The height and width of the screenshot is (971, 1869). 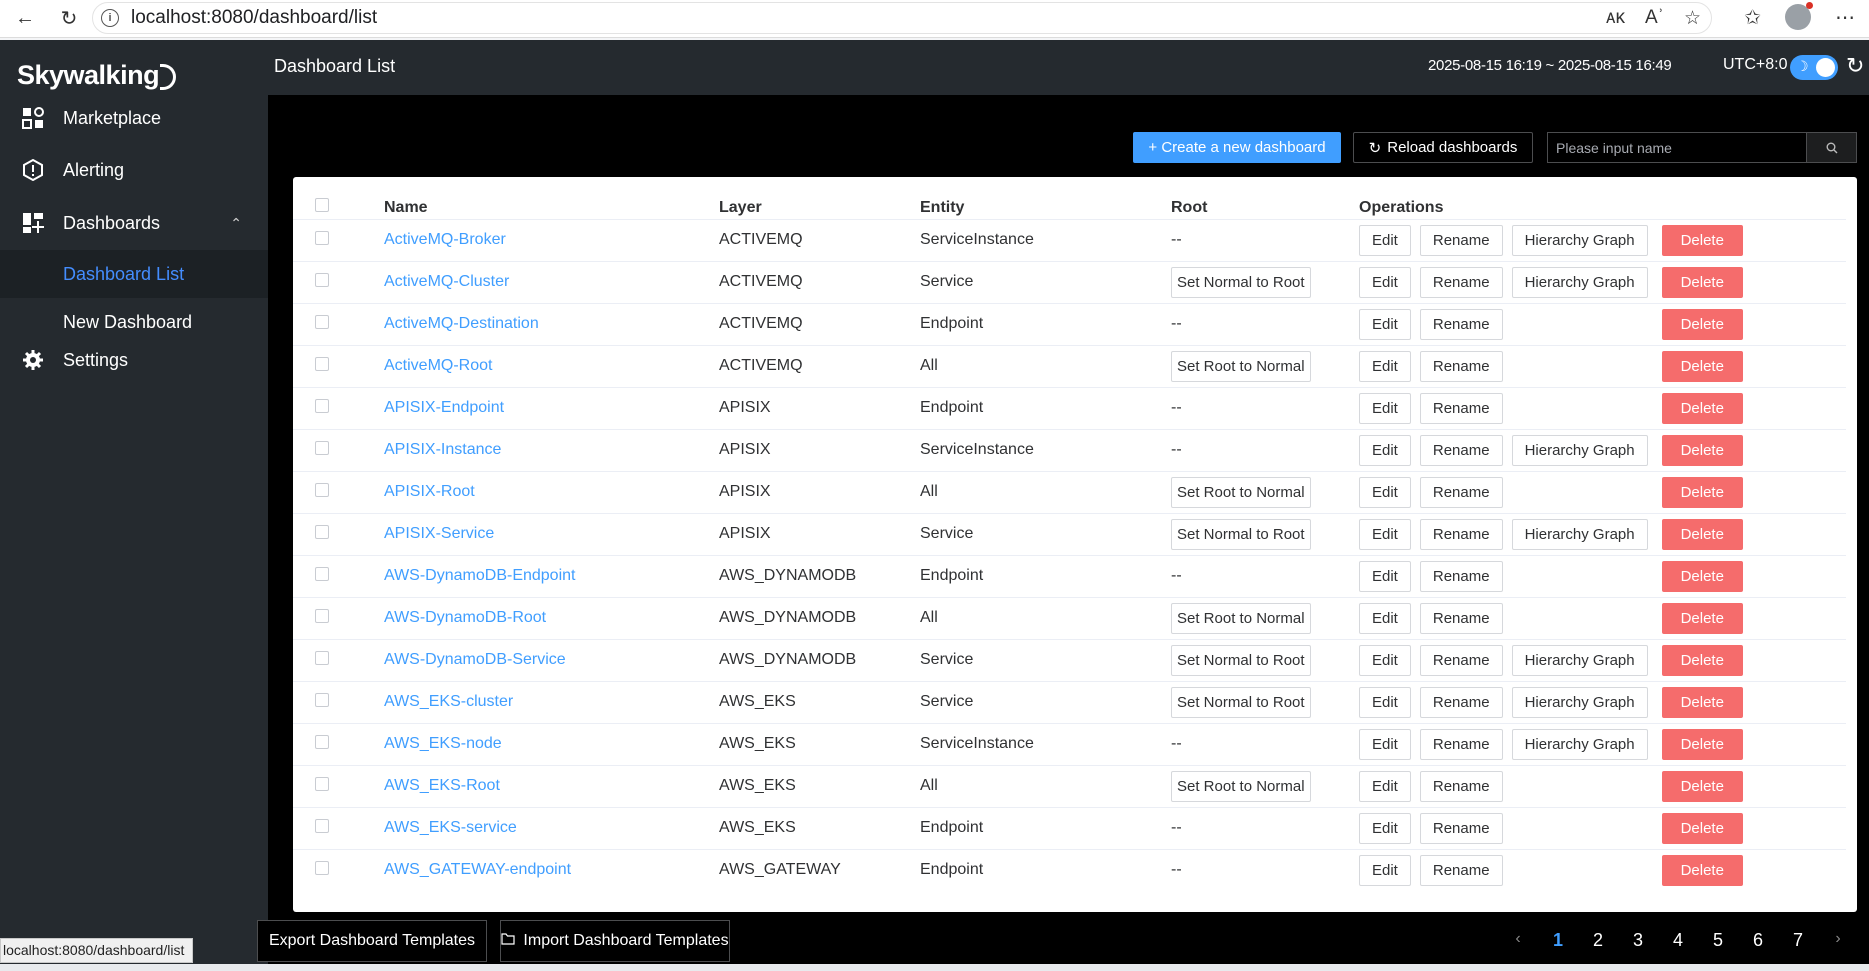 I want to click on search-input, so click(x=1677, y=147).